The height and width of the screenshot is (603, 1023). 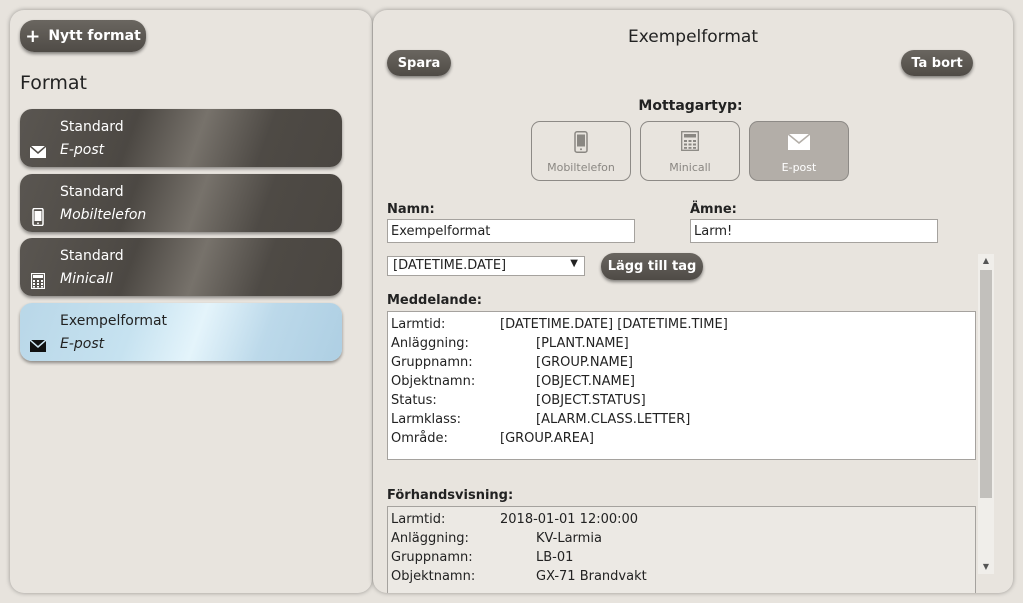 I want to click on format-item-type: Minicall, so click(x=86, y=279).